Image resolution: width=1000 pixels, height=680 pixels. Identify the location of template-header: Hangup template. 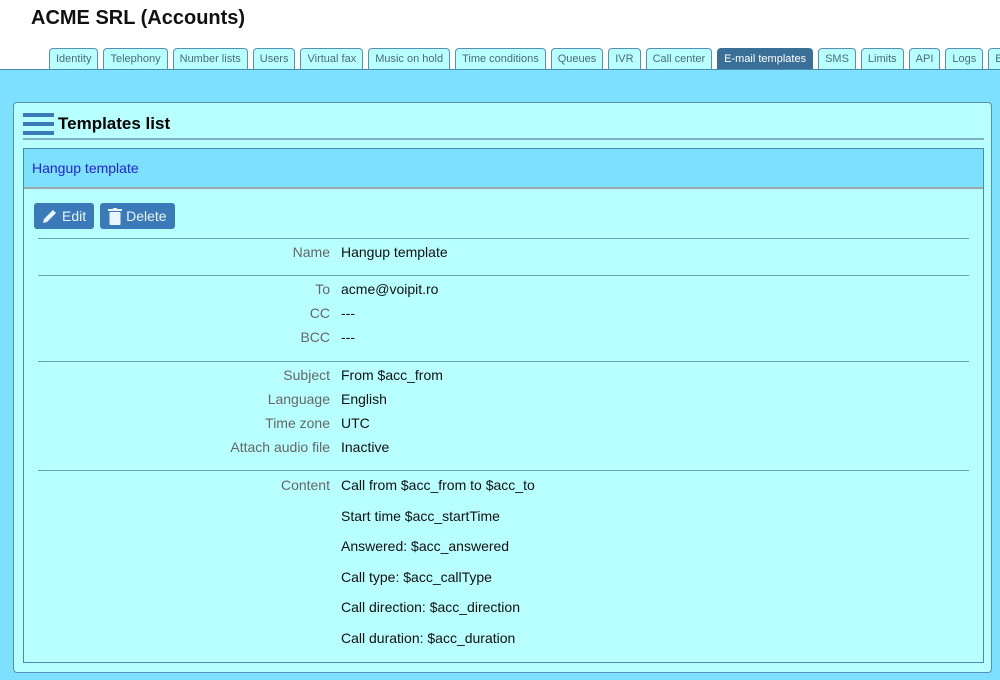
(503, 169).